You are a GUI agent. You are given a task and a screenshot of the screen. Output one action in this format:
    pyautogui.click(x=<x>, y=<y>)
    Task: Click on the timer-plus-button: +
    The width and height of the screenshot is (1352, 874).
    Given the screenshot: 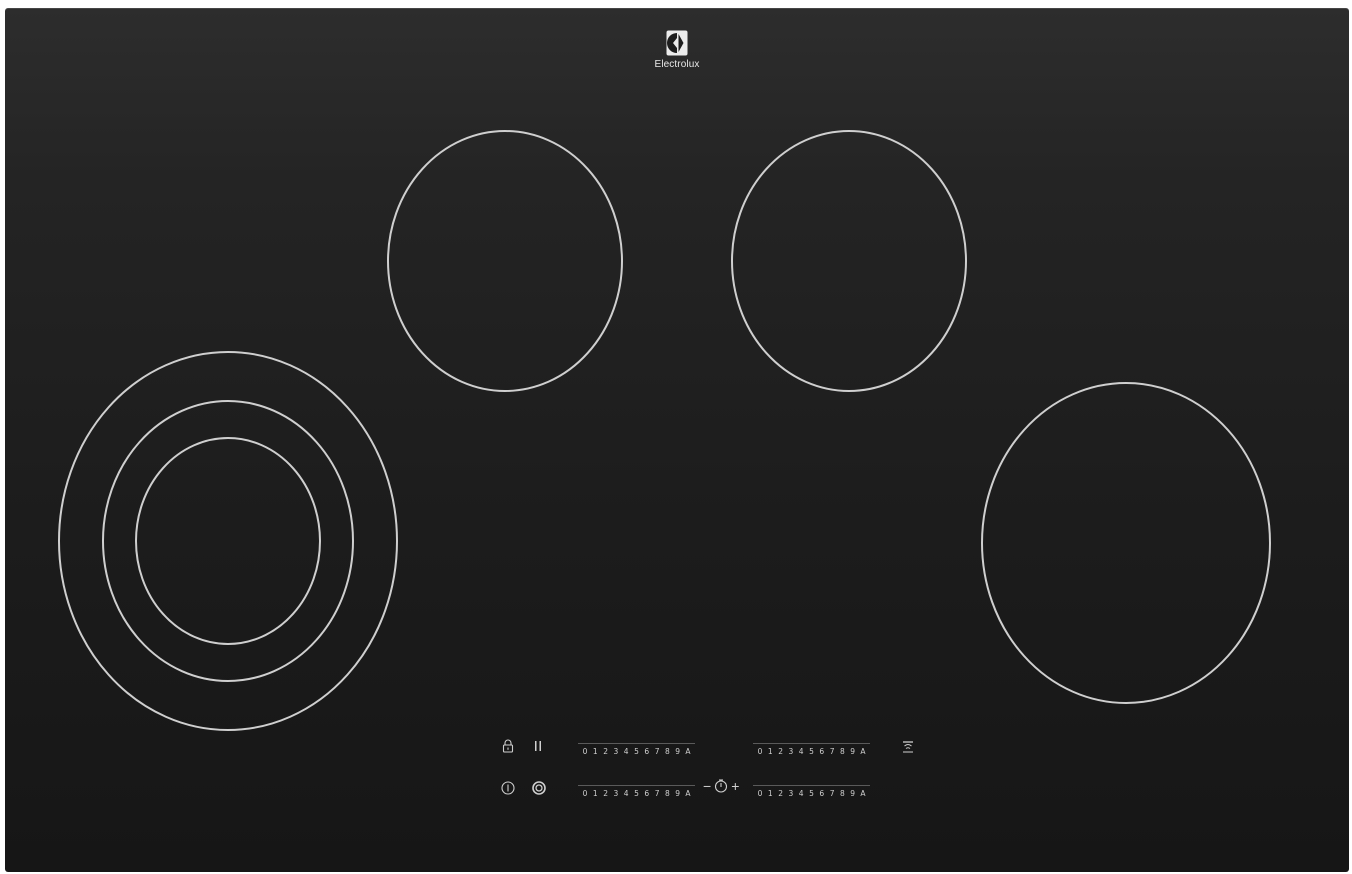 What is the action you would take?
    pyautogui.click(x=735, y=786)
    